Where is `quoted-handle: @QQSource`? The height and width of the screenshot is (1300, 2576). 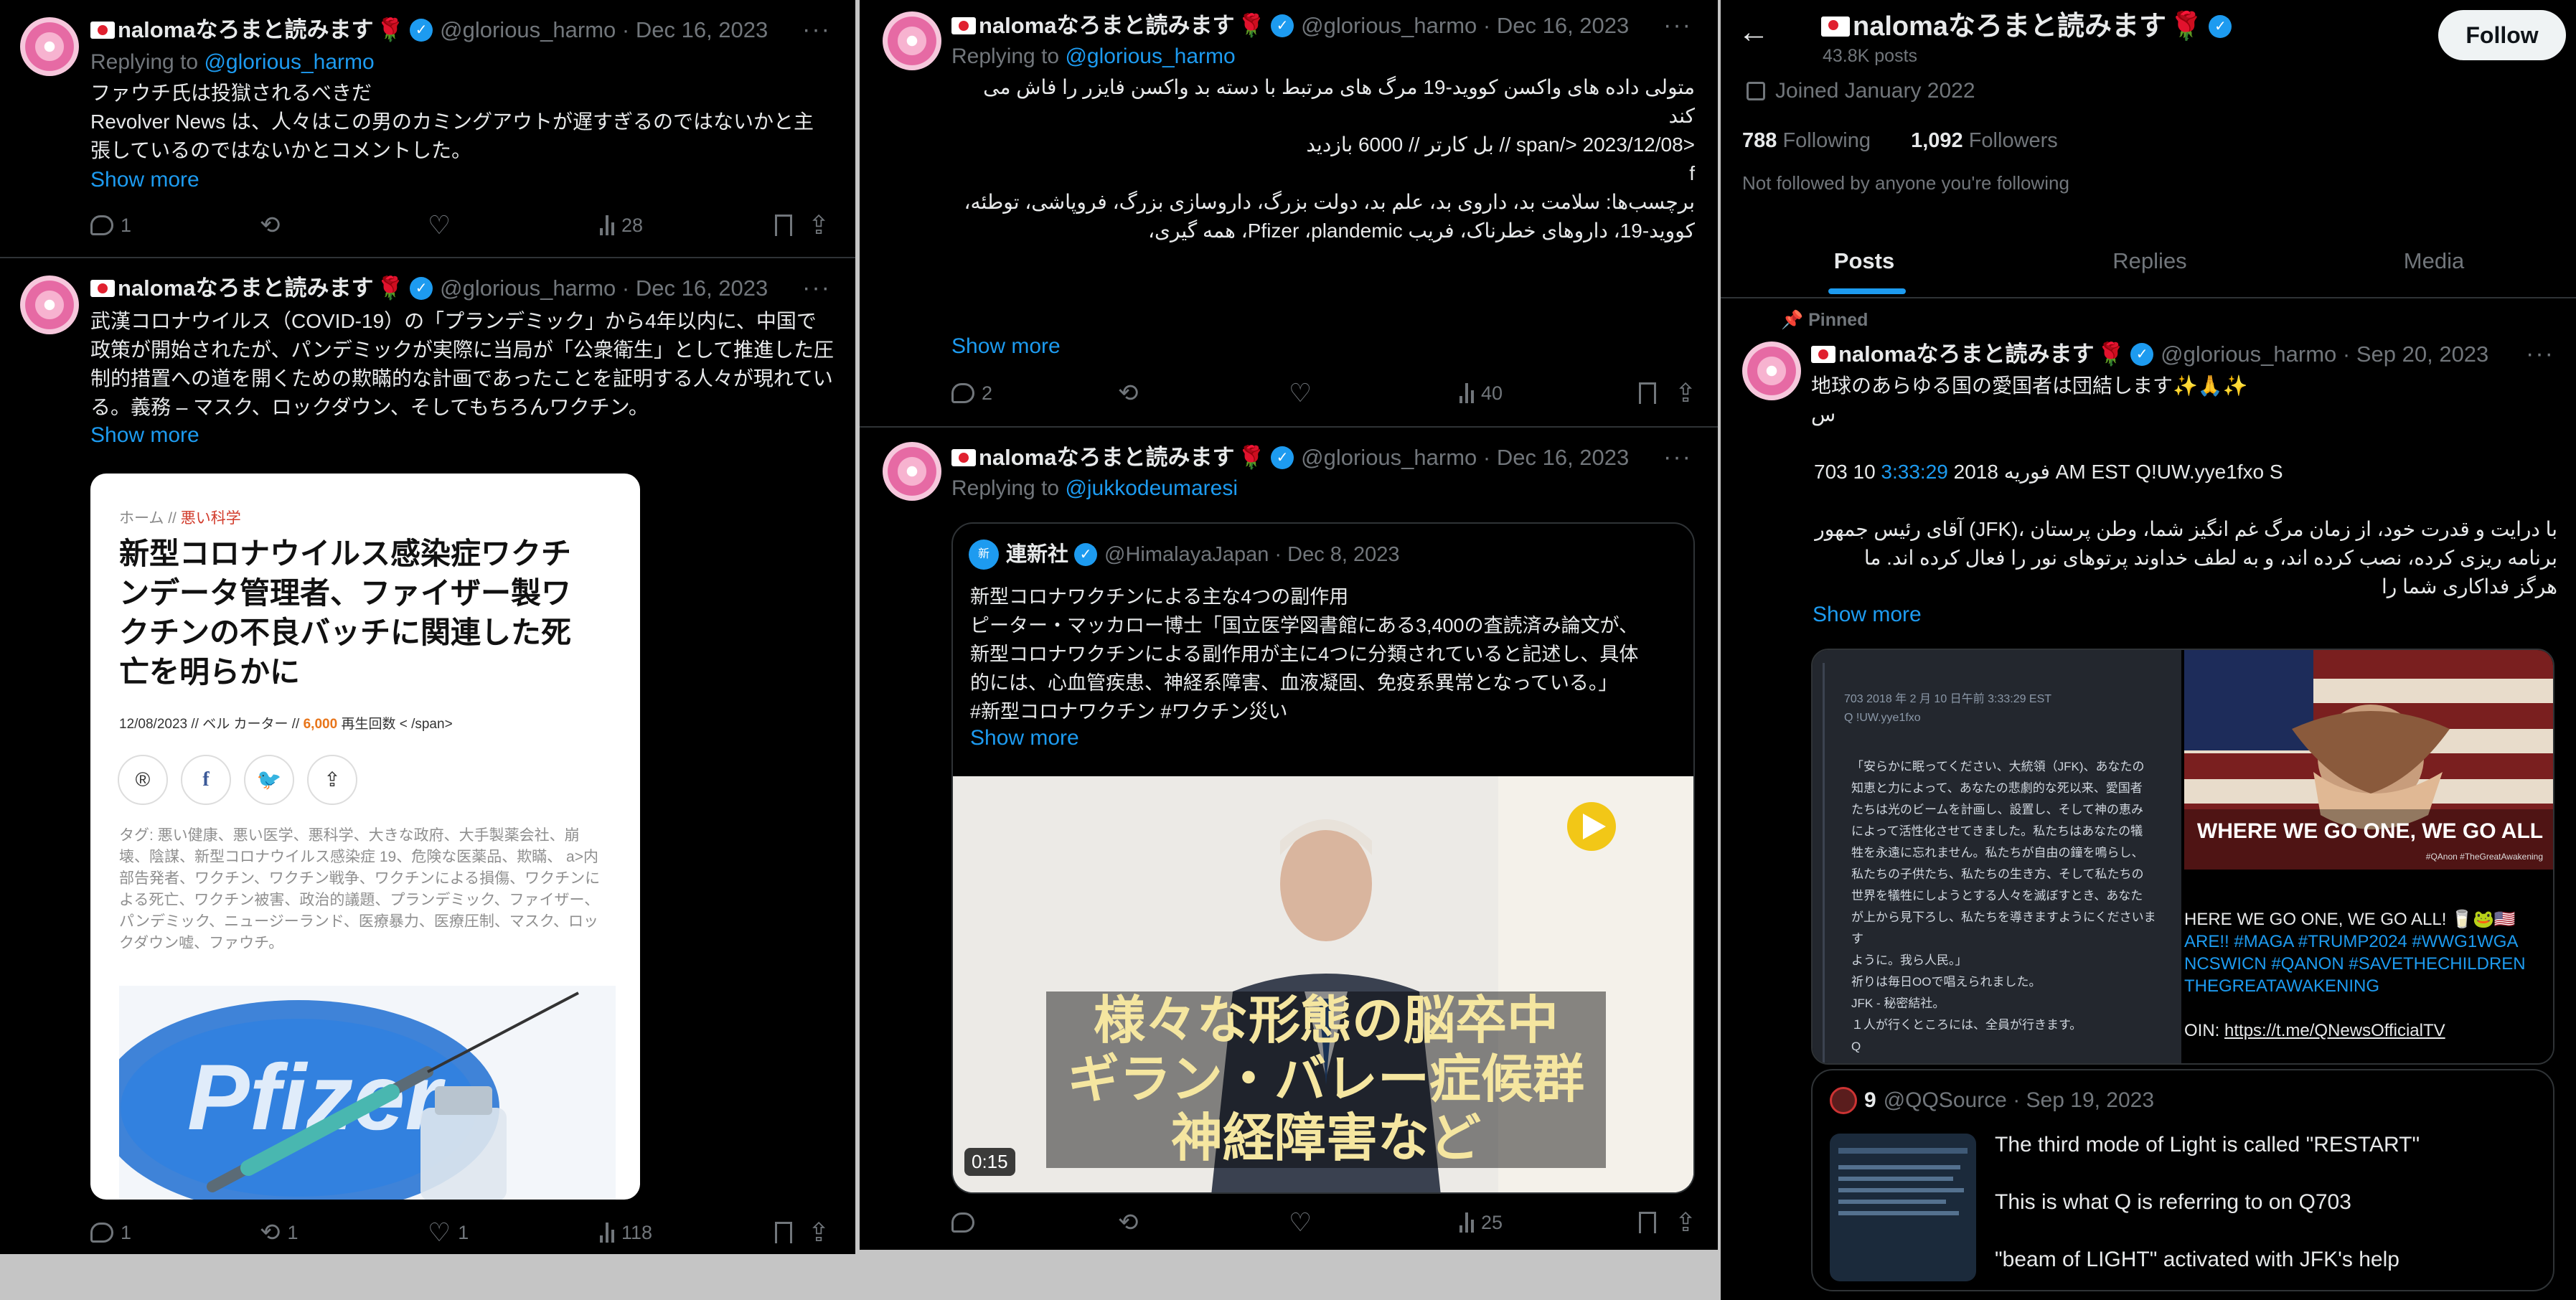
quoted-handle: @QQSource is located at coordinates (1945, 1101).